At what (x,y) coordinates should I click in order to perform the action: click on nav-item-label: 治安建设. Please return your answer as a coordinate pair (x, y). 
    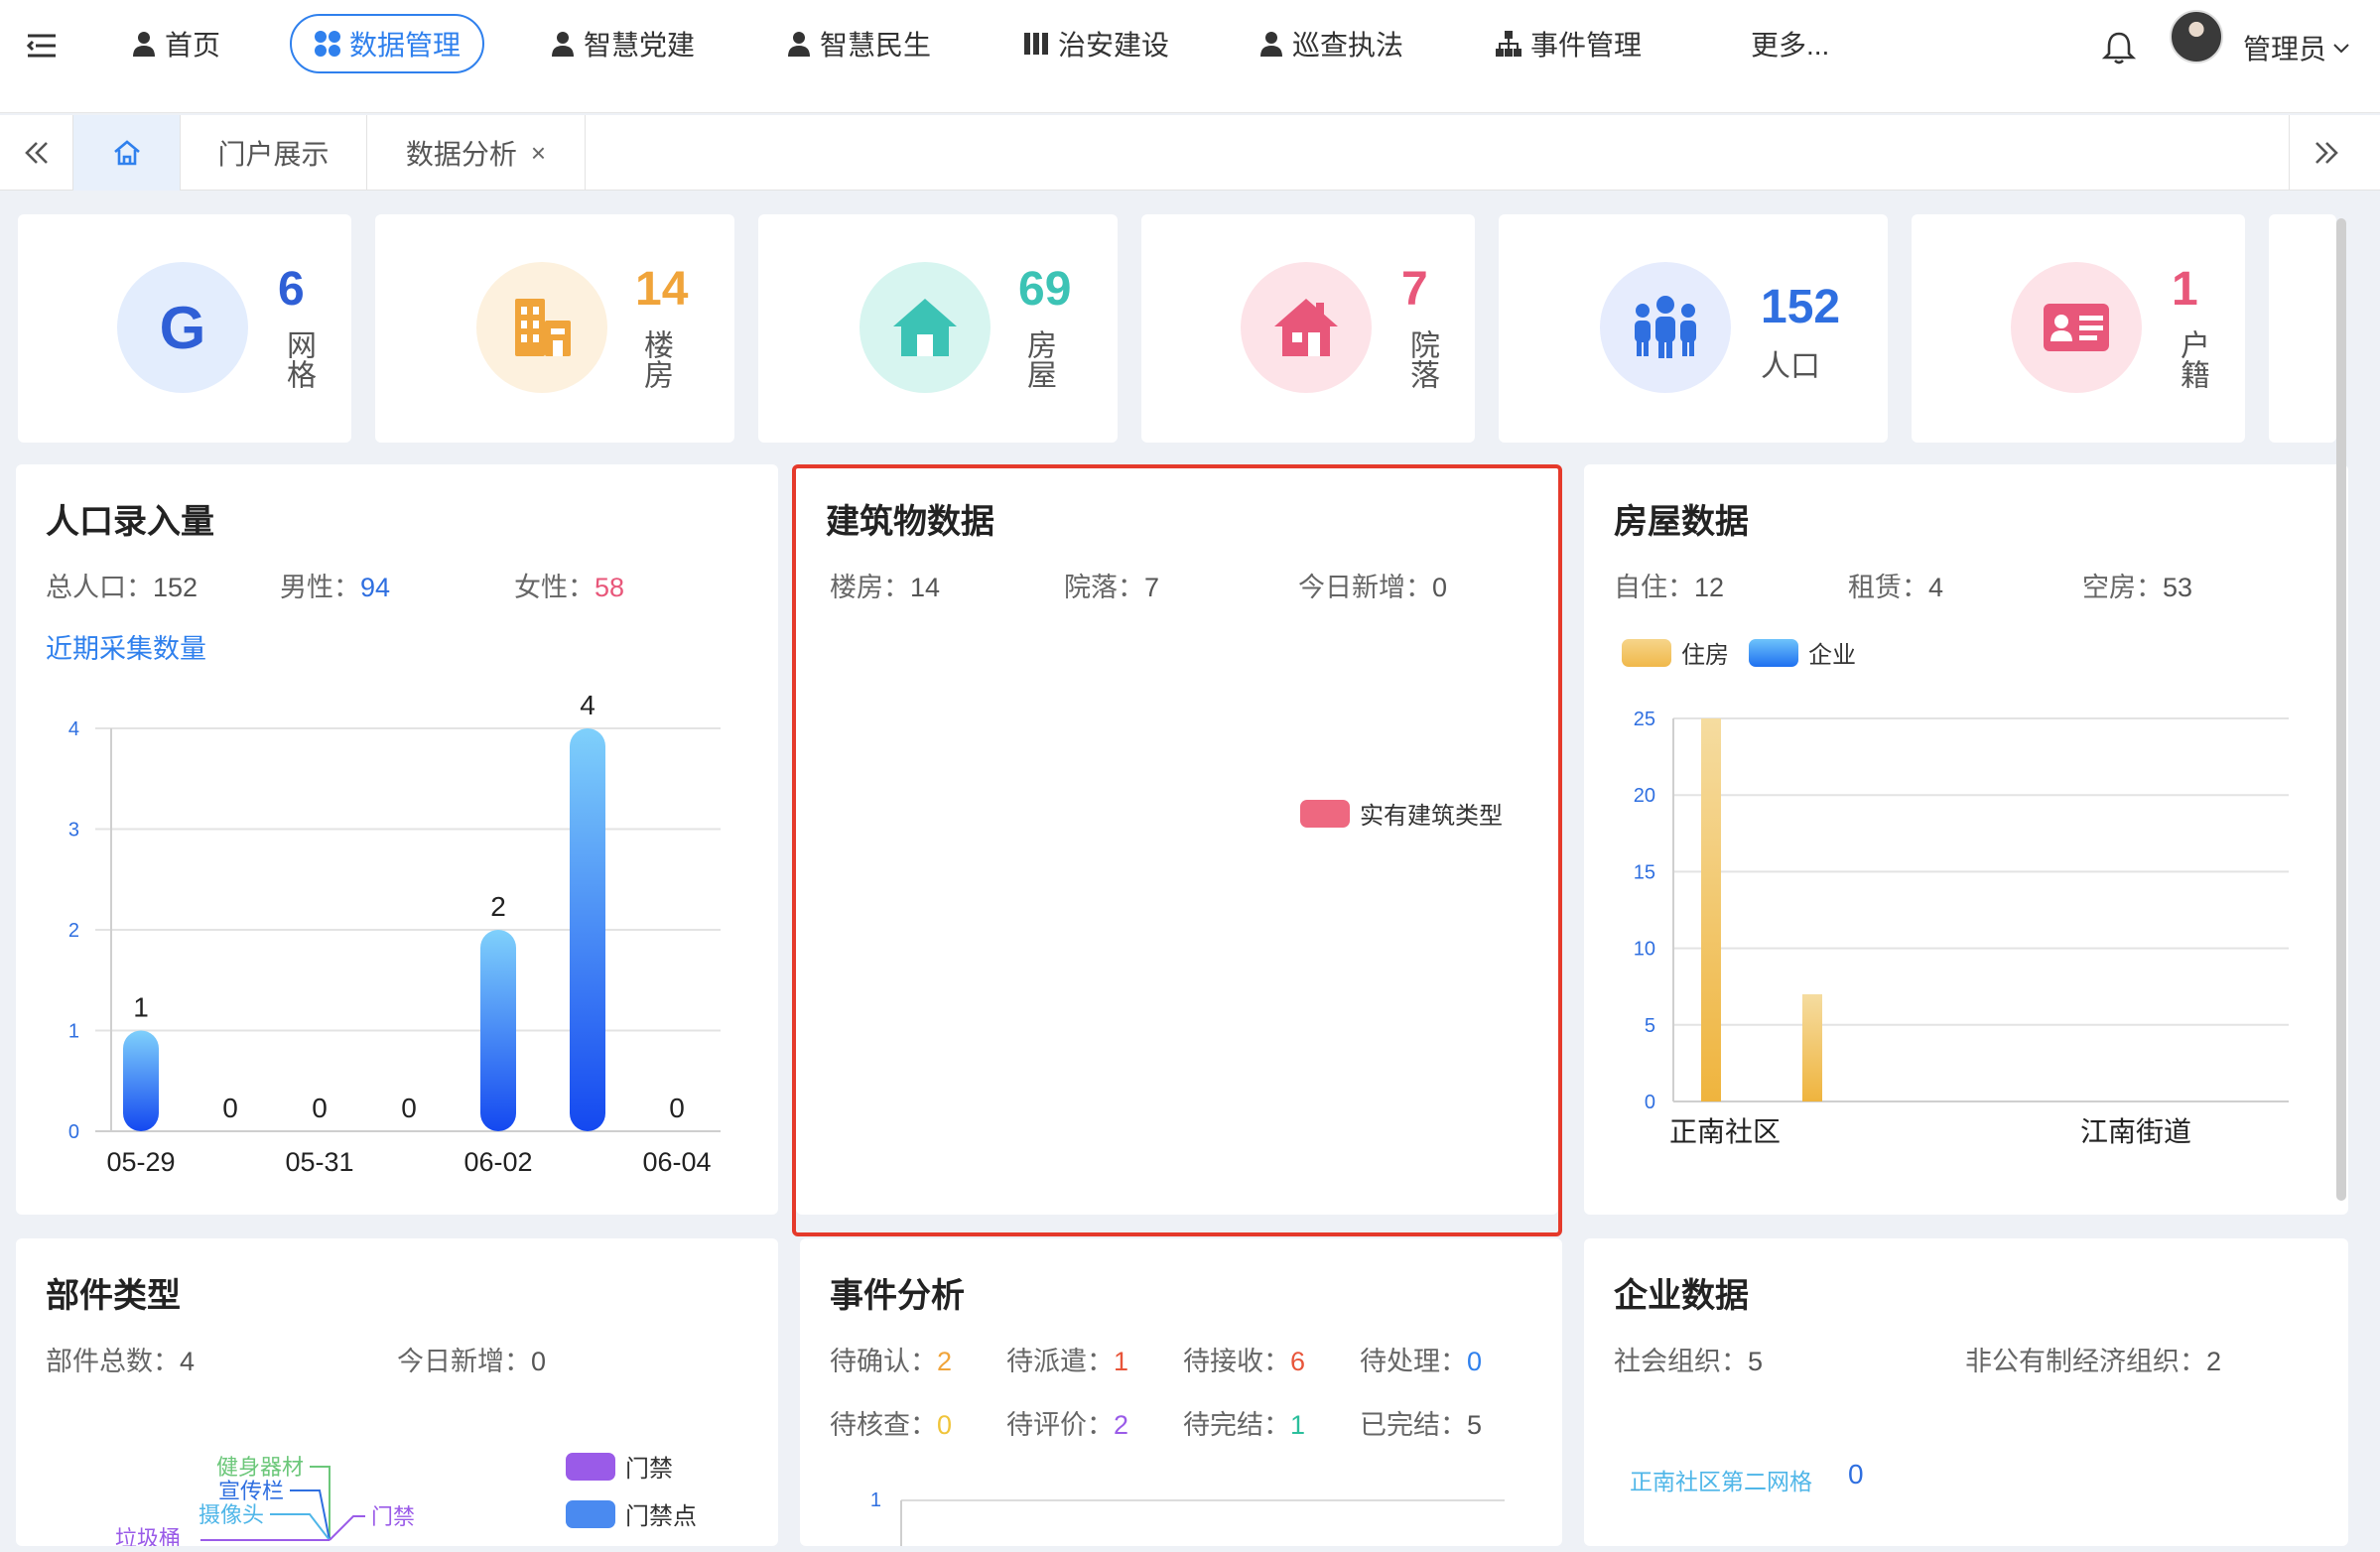
    Looking at the image, I should click on (1114, 45).